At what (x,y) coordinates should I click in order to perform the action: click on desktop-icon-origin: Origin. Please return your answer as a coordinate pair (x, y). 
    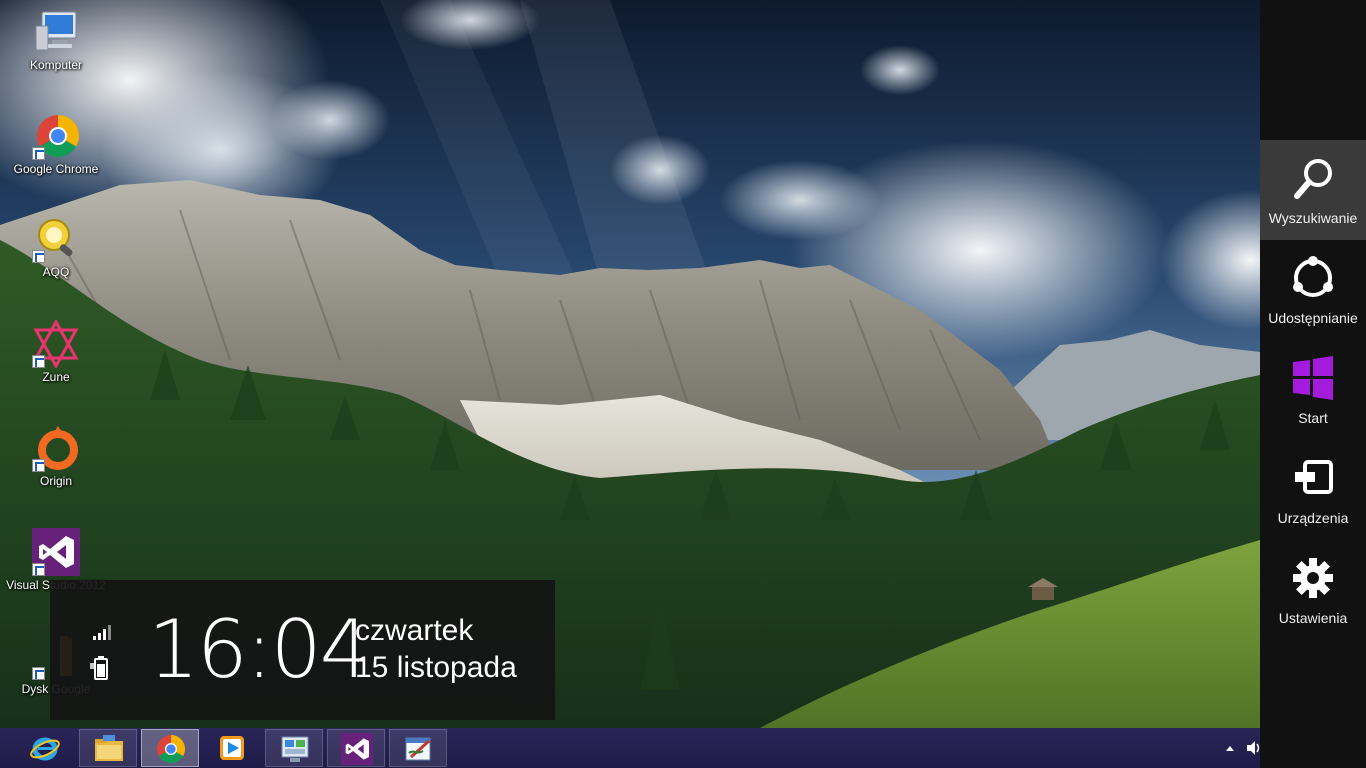
    Looking at the image, I should click on (56, 456).